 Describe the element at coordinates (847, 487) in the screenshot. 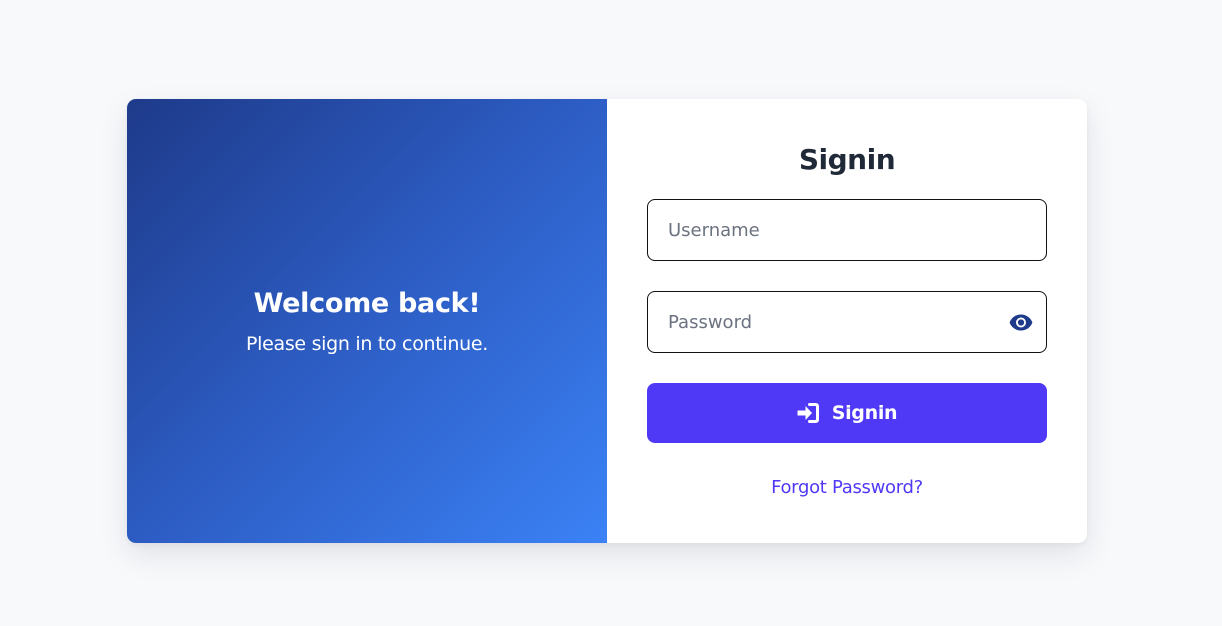

I see `forgot-password-link: Forgot Password?` at that location.